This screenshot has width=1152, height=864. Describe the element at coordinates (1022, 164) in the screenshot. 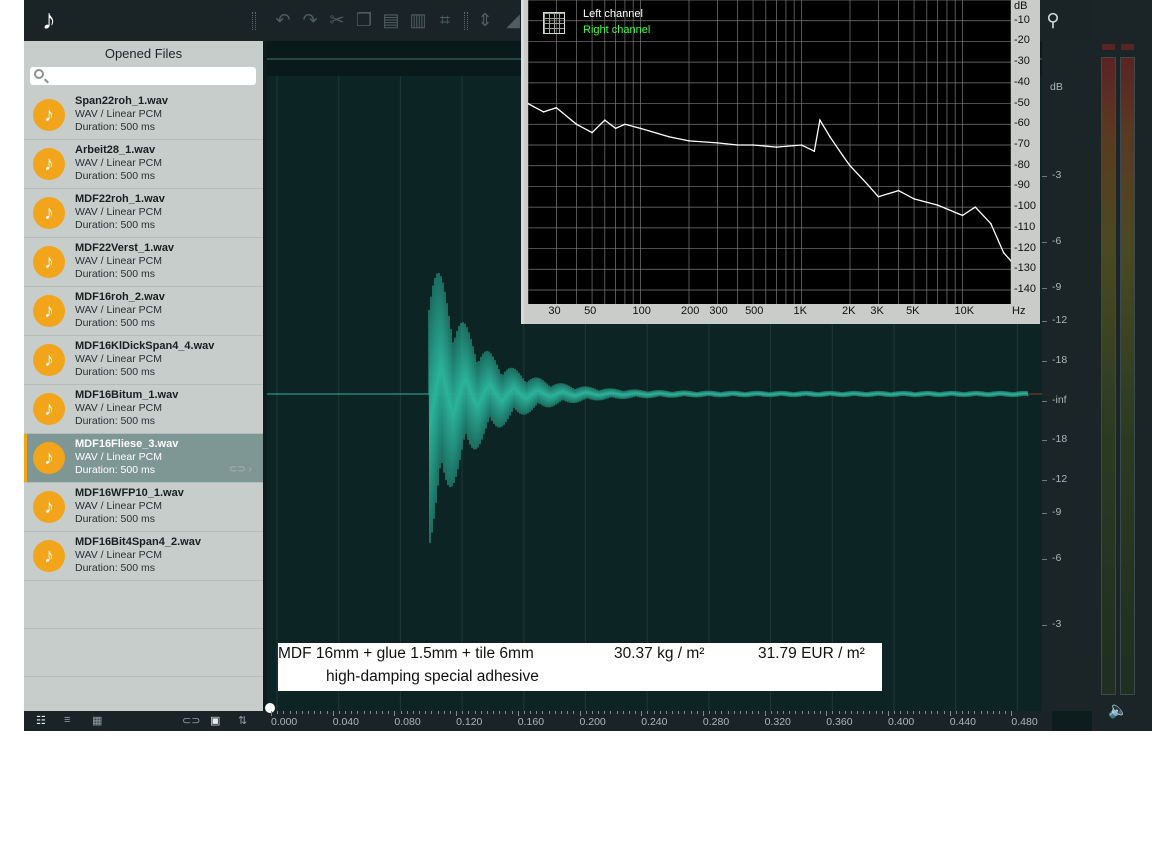

I see `y-tick-label: -80` at that location.